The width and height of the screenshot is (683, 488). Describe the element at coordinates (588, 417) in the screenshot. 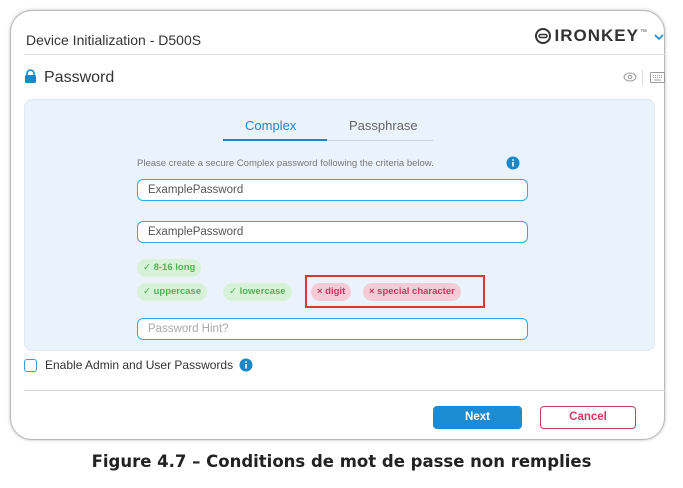

I see `cancel-button: Cancel` at that location.